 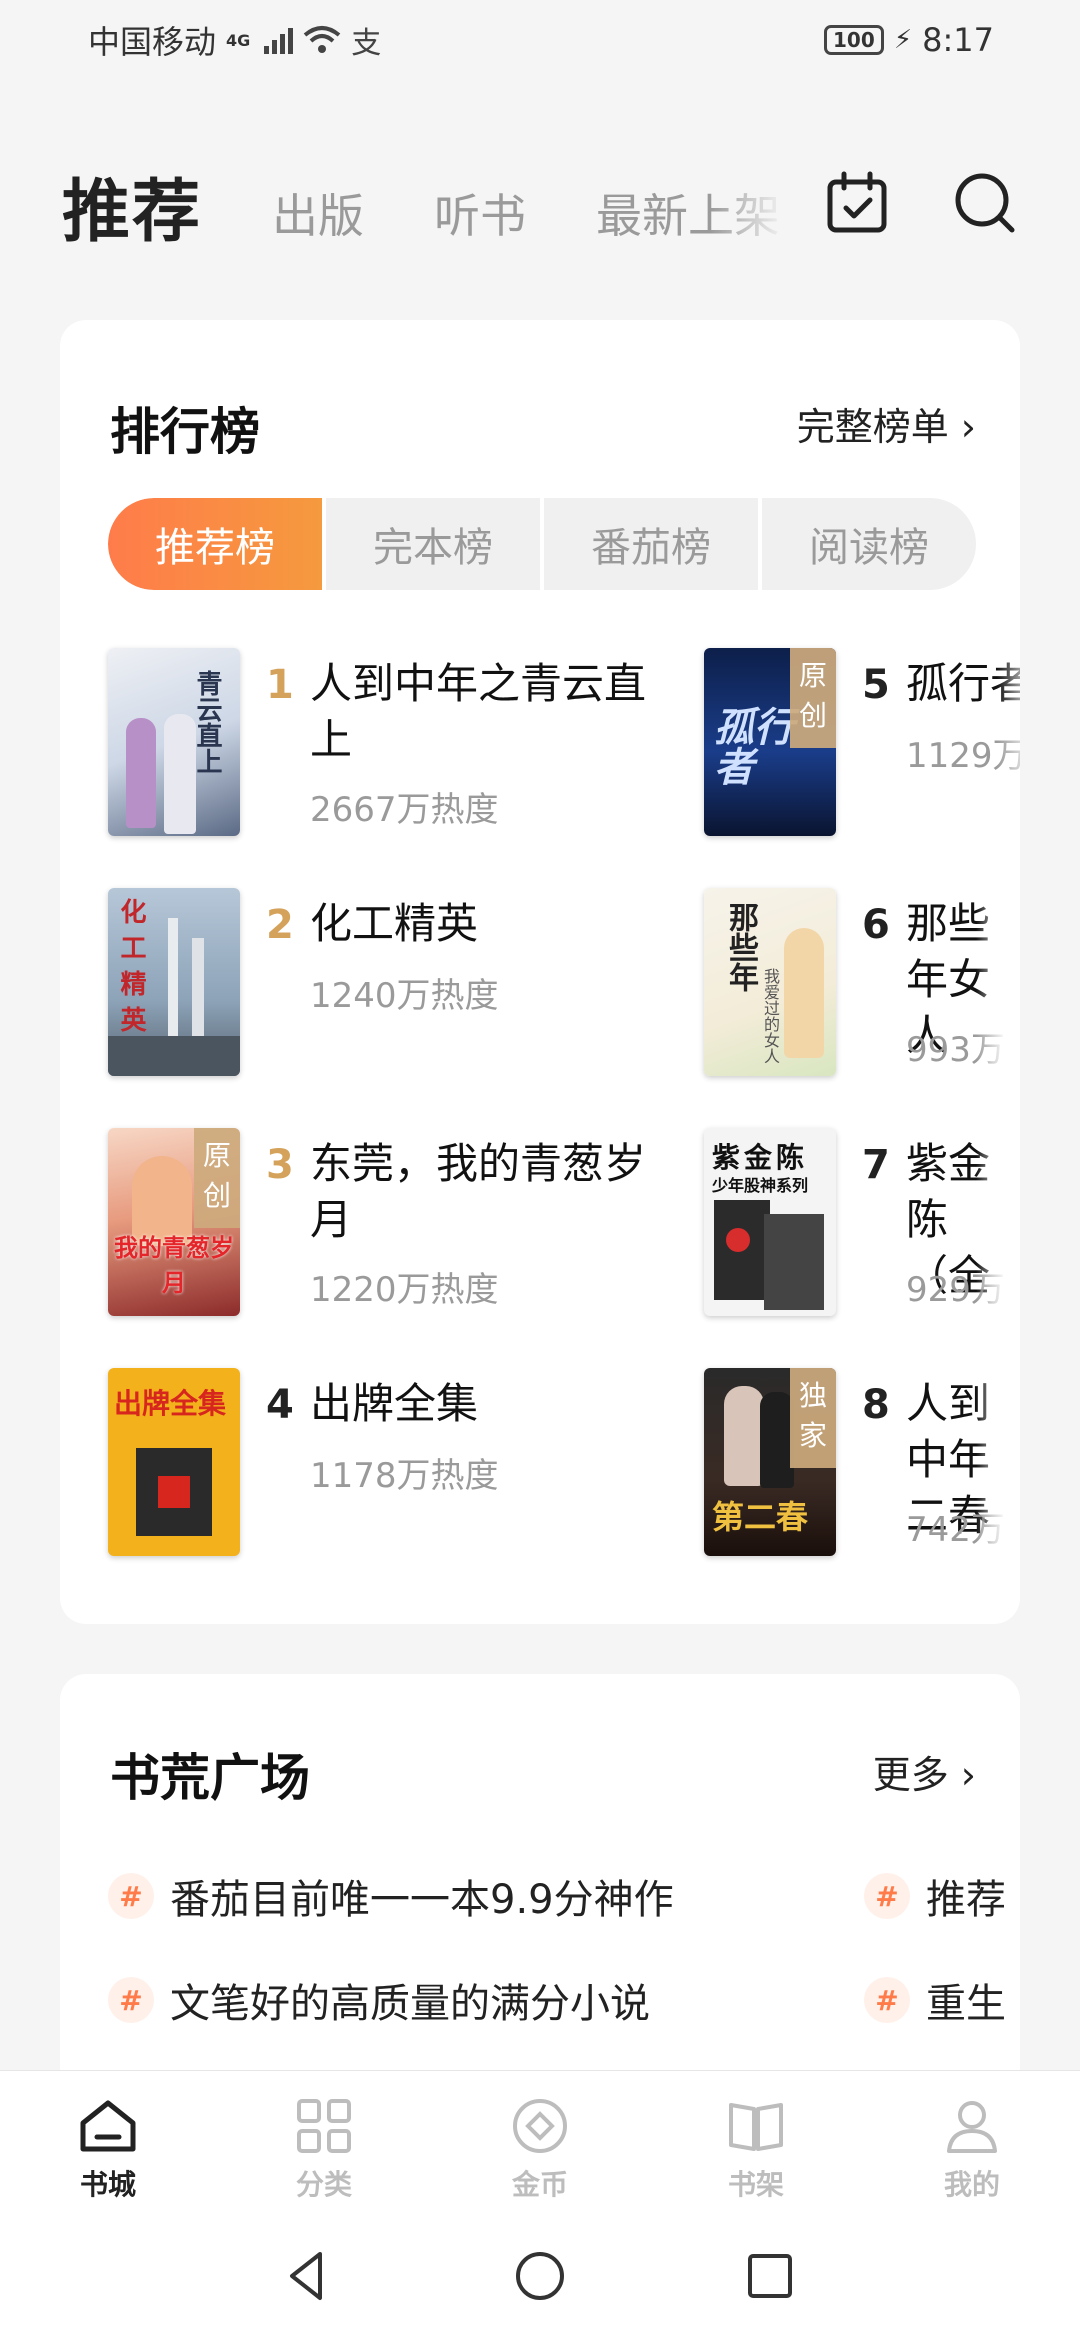 What do you see at coordinates (770, 2276) in the screenshot?
I see `recents-icon` at bounding box center [770, 2276].